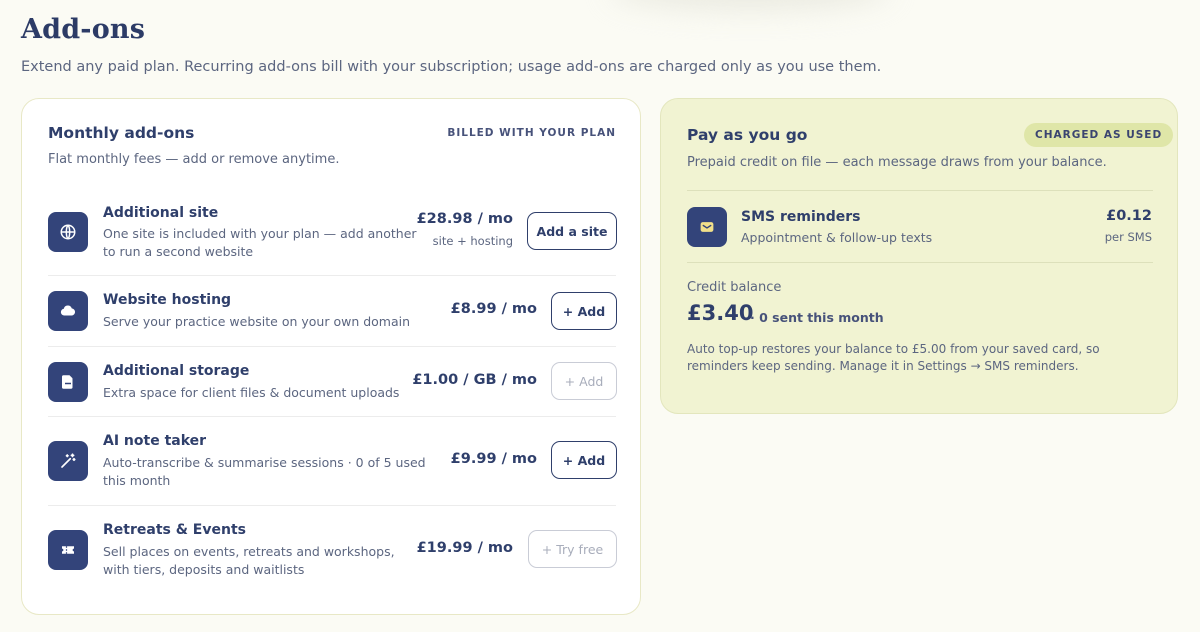 This screenshot has width=1200, height=632. I want to click on addon-price: £1.00 / GB / mo, so click(474, 380).